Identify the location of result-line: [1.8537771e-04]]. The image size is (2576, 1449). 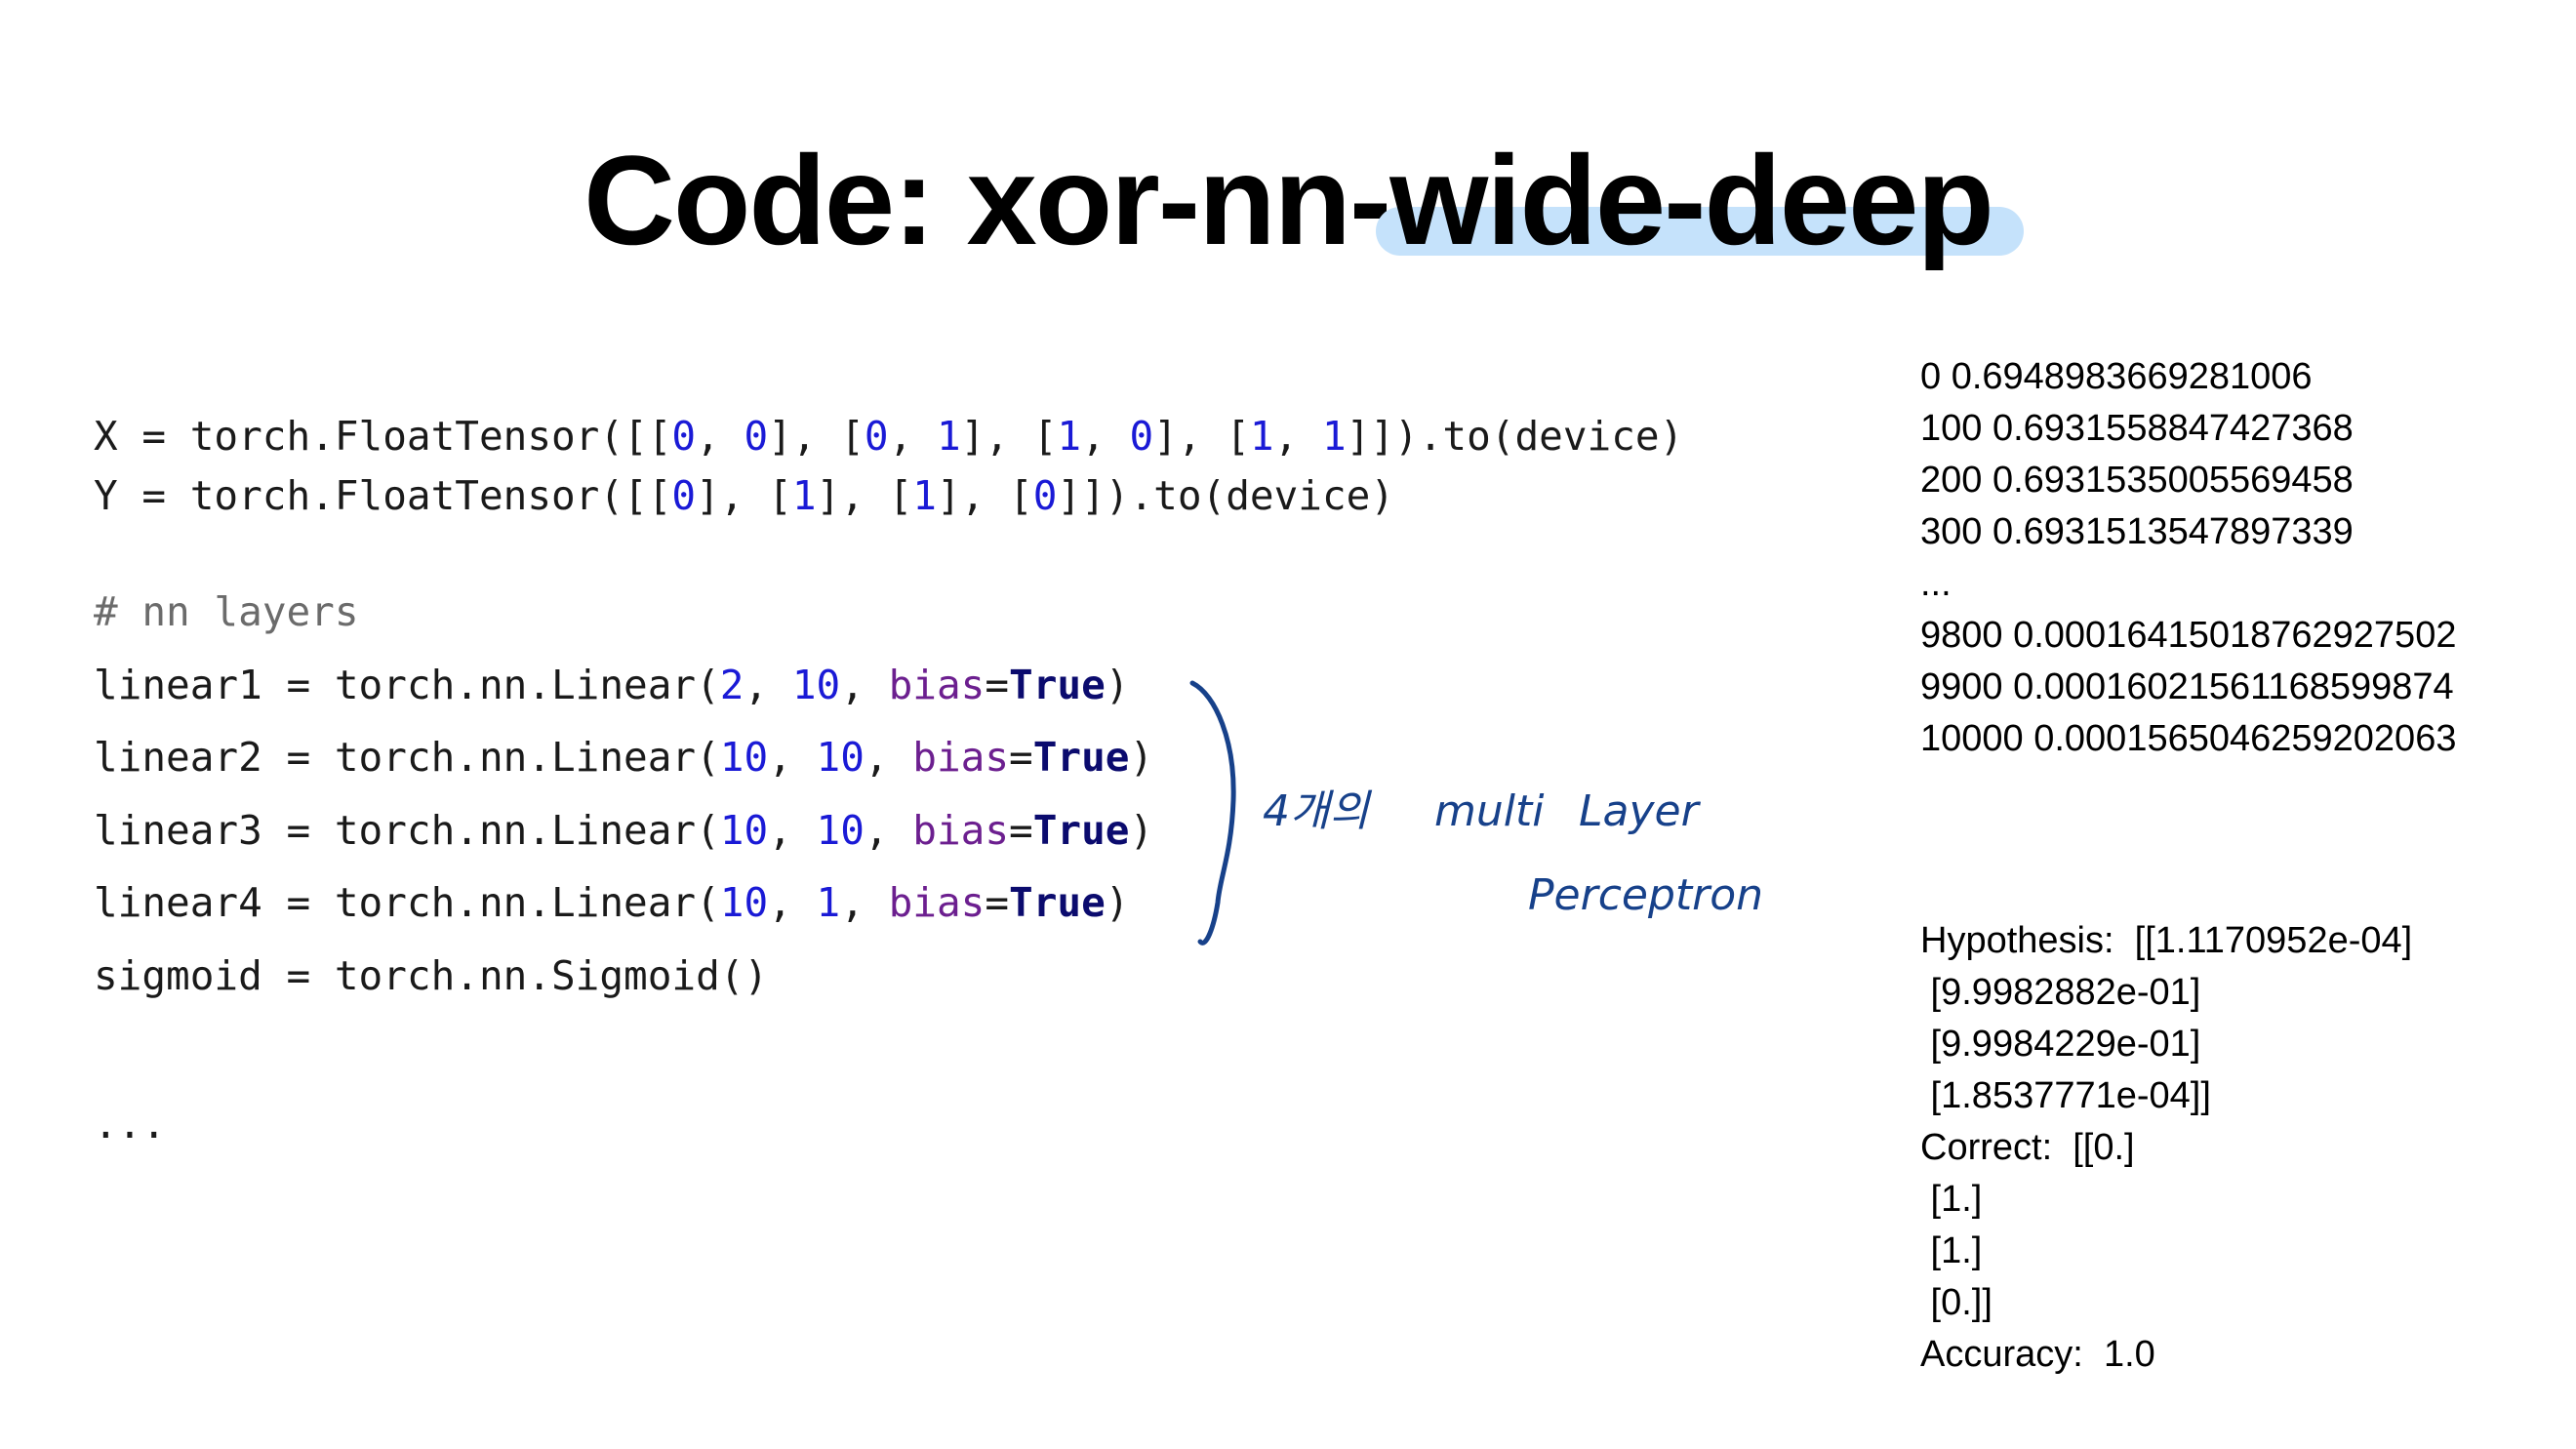
(2065, 1095).